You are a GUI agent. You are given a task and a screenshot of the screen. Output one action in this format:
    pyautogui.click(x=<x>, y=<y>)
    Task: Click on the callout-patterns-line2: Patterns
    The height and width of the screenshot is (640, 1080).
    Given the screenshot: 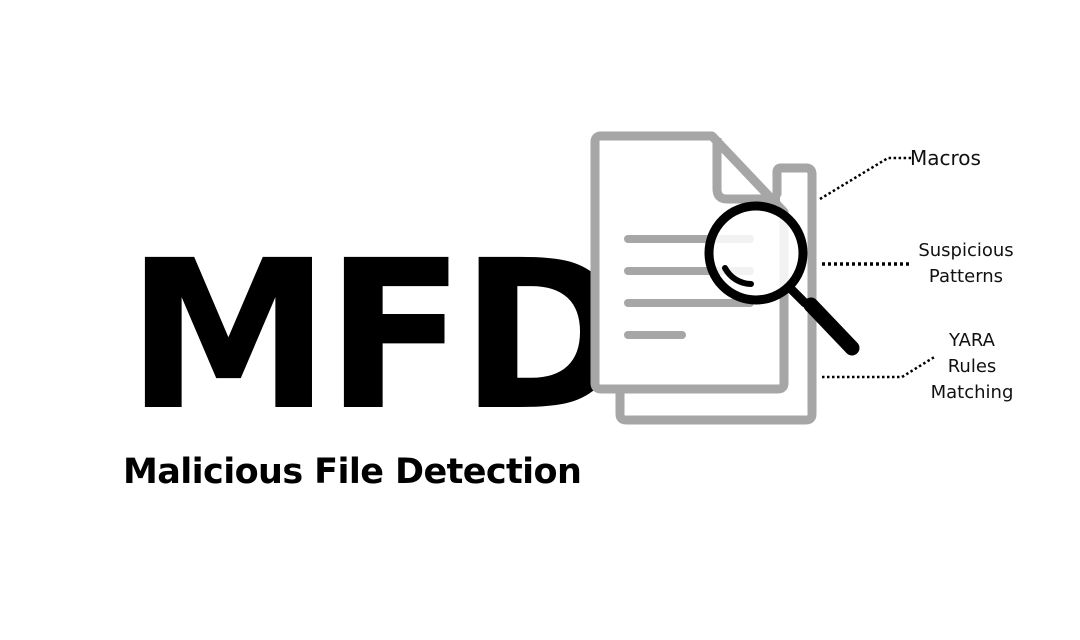 What is the action you would take?
    pyautogui.click(x=966, y=276)
    